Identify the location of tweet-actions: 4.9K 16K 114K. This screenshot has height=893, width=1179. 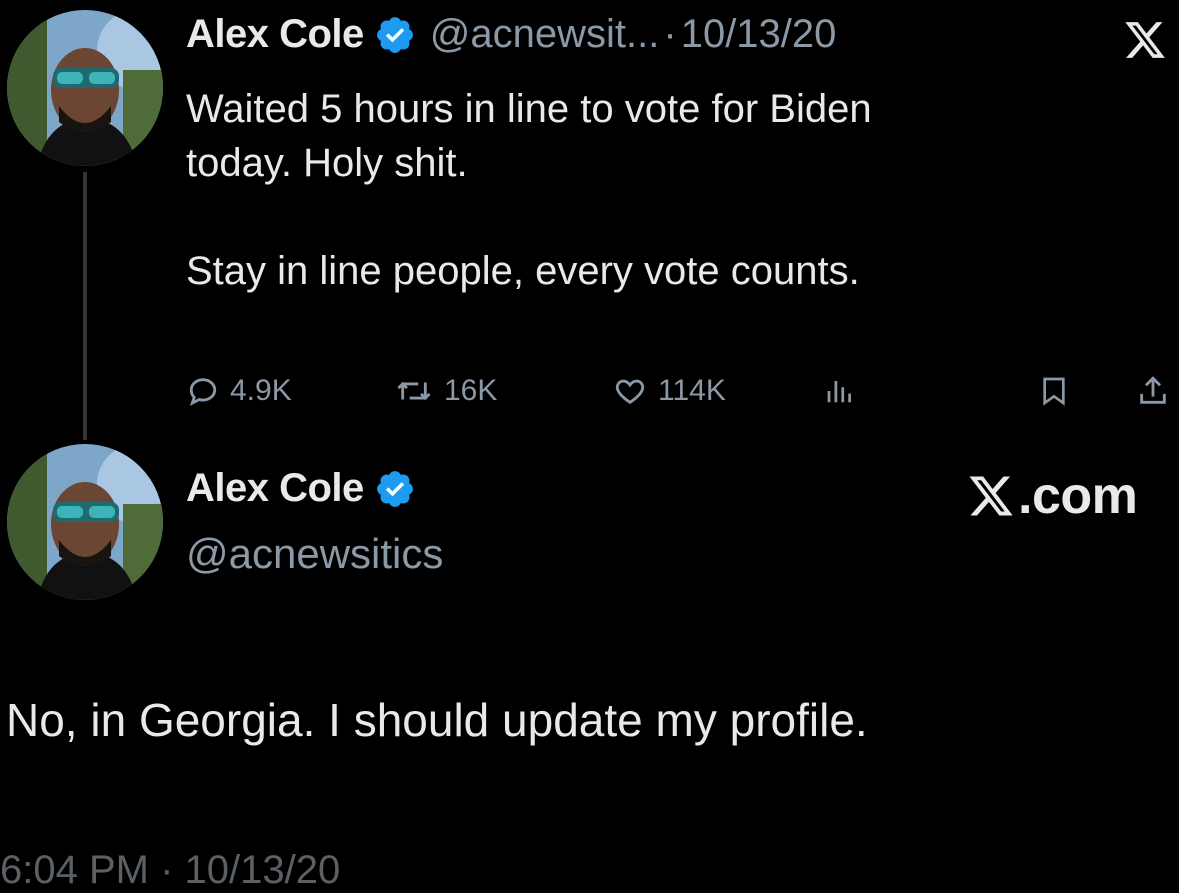
(681, 391).